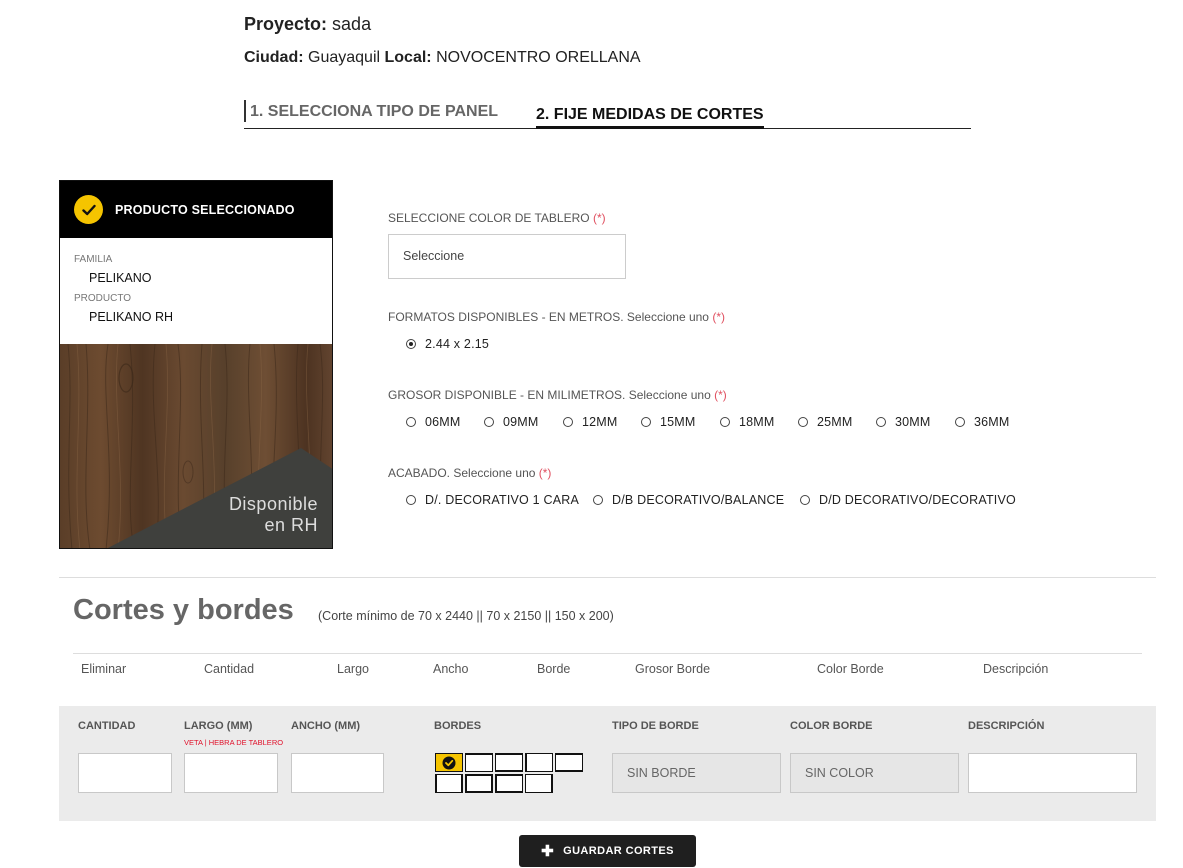  I want to click on col-largo: Largo, so click(353, 669).